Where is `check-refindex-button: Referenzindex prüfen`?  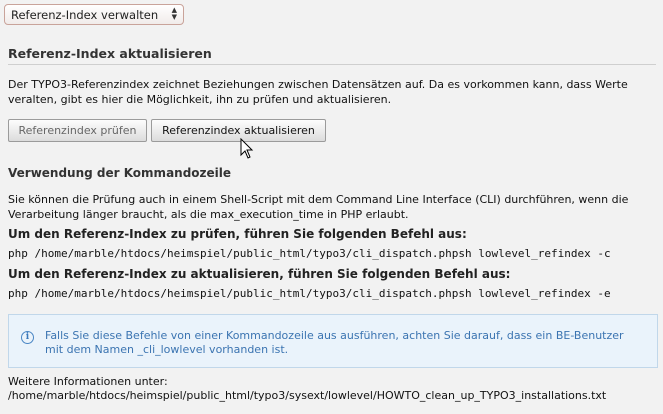
check-refindex-button: Referenzindex prüfen is located at coordinates (77, 130).